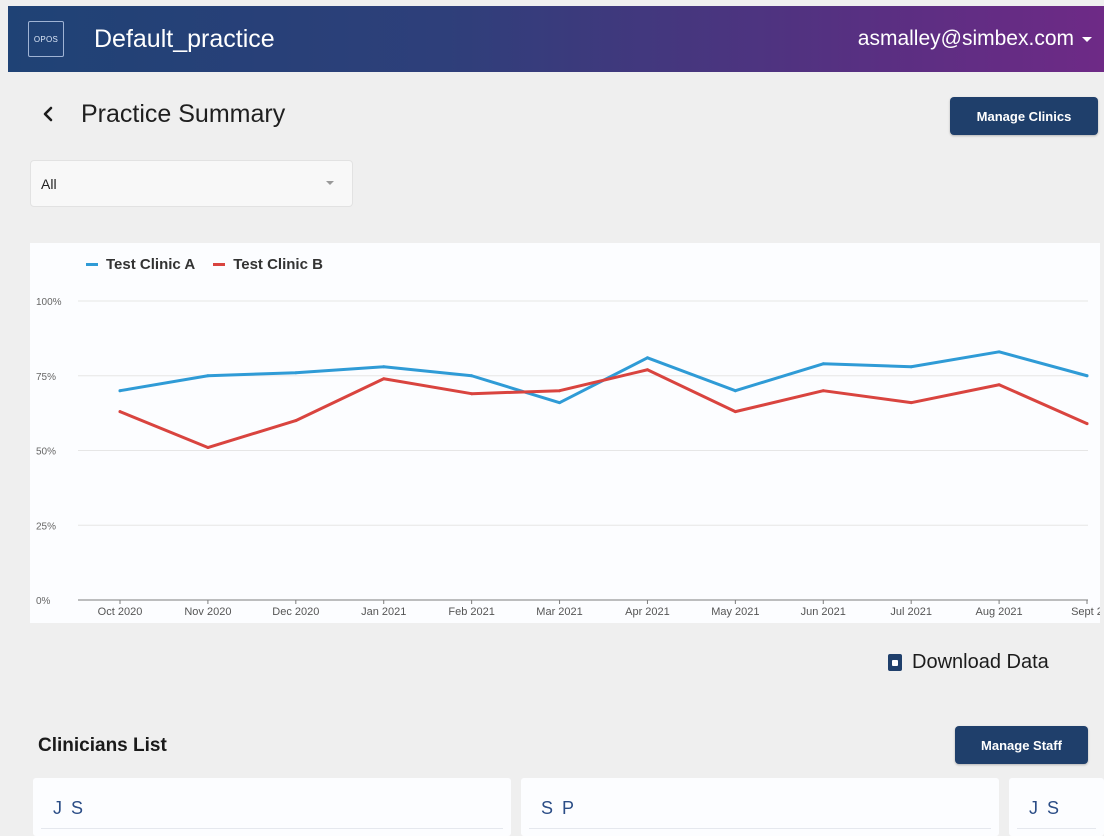 This screenshot has height=836, width=1104. I want to click on series-line-clinic-b, so click(603, 409).